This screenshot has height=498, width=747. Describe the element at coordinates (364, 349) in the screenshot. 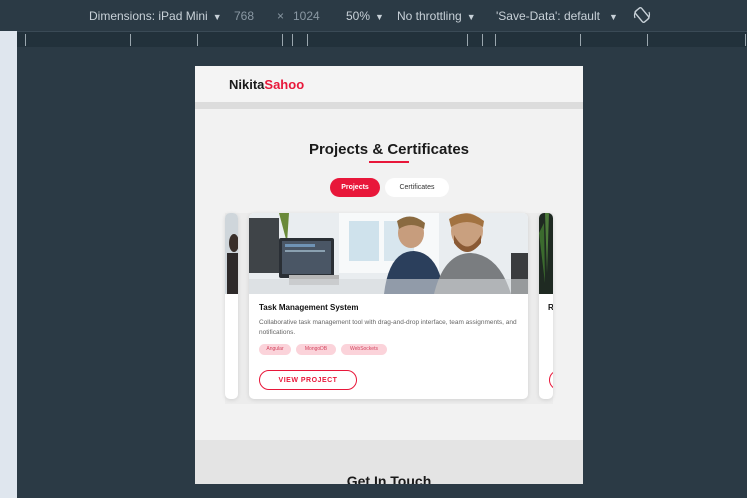

I see `tech-tag: WebSockets` at that location.